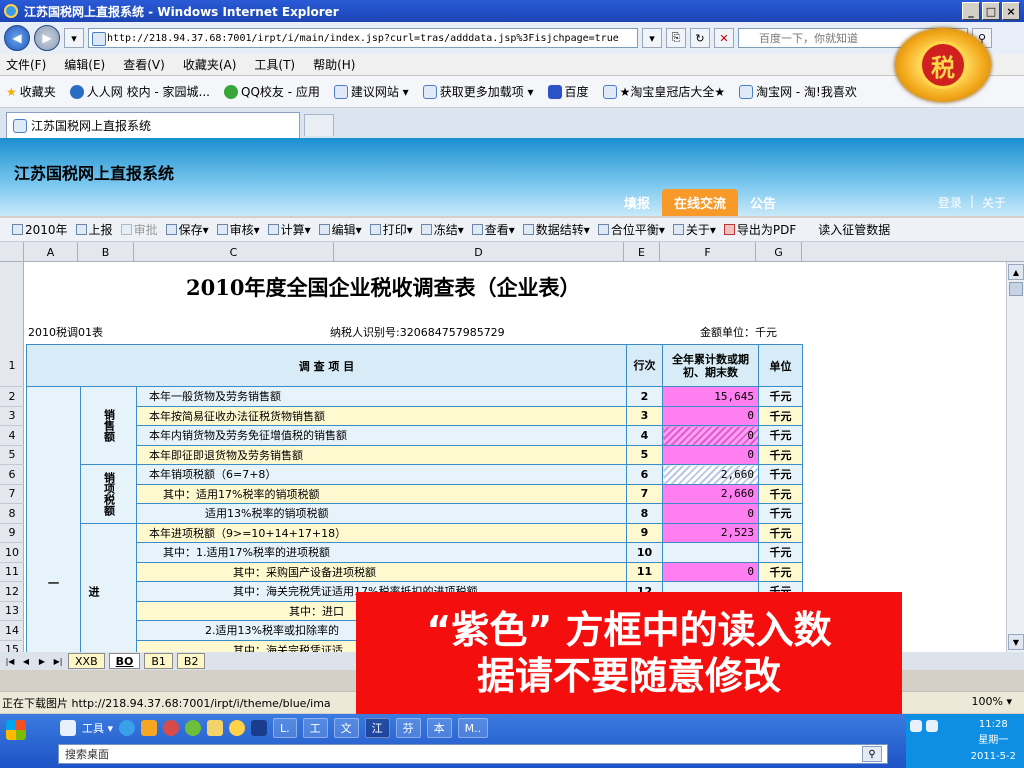 This screenshot has height=768, width=1024. I want to click on fav-addons: 获取更多加载项 ▾, so click(478, 91).